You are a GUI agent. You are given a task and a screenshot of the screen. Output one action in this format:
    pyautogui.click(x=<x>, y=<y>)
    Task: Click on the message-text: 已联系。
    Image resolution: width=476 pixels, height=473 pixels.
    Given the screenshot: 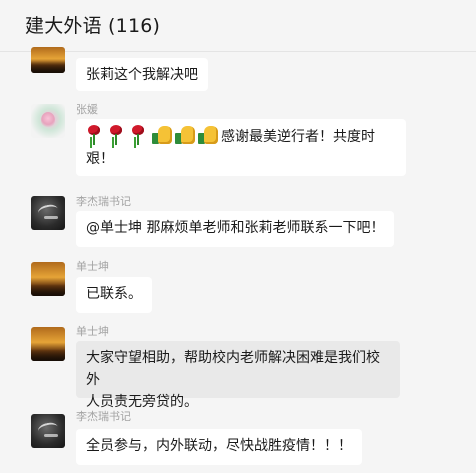 What is the action you would take?
    pyautogui.click(x=114, y=294)
    